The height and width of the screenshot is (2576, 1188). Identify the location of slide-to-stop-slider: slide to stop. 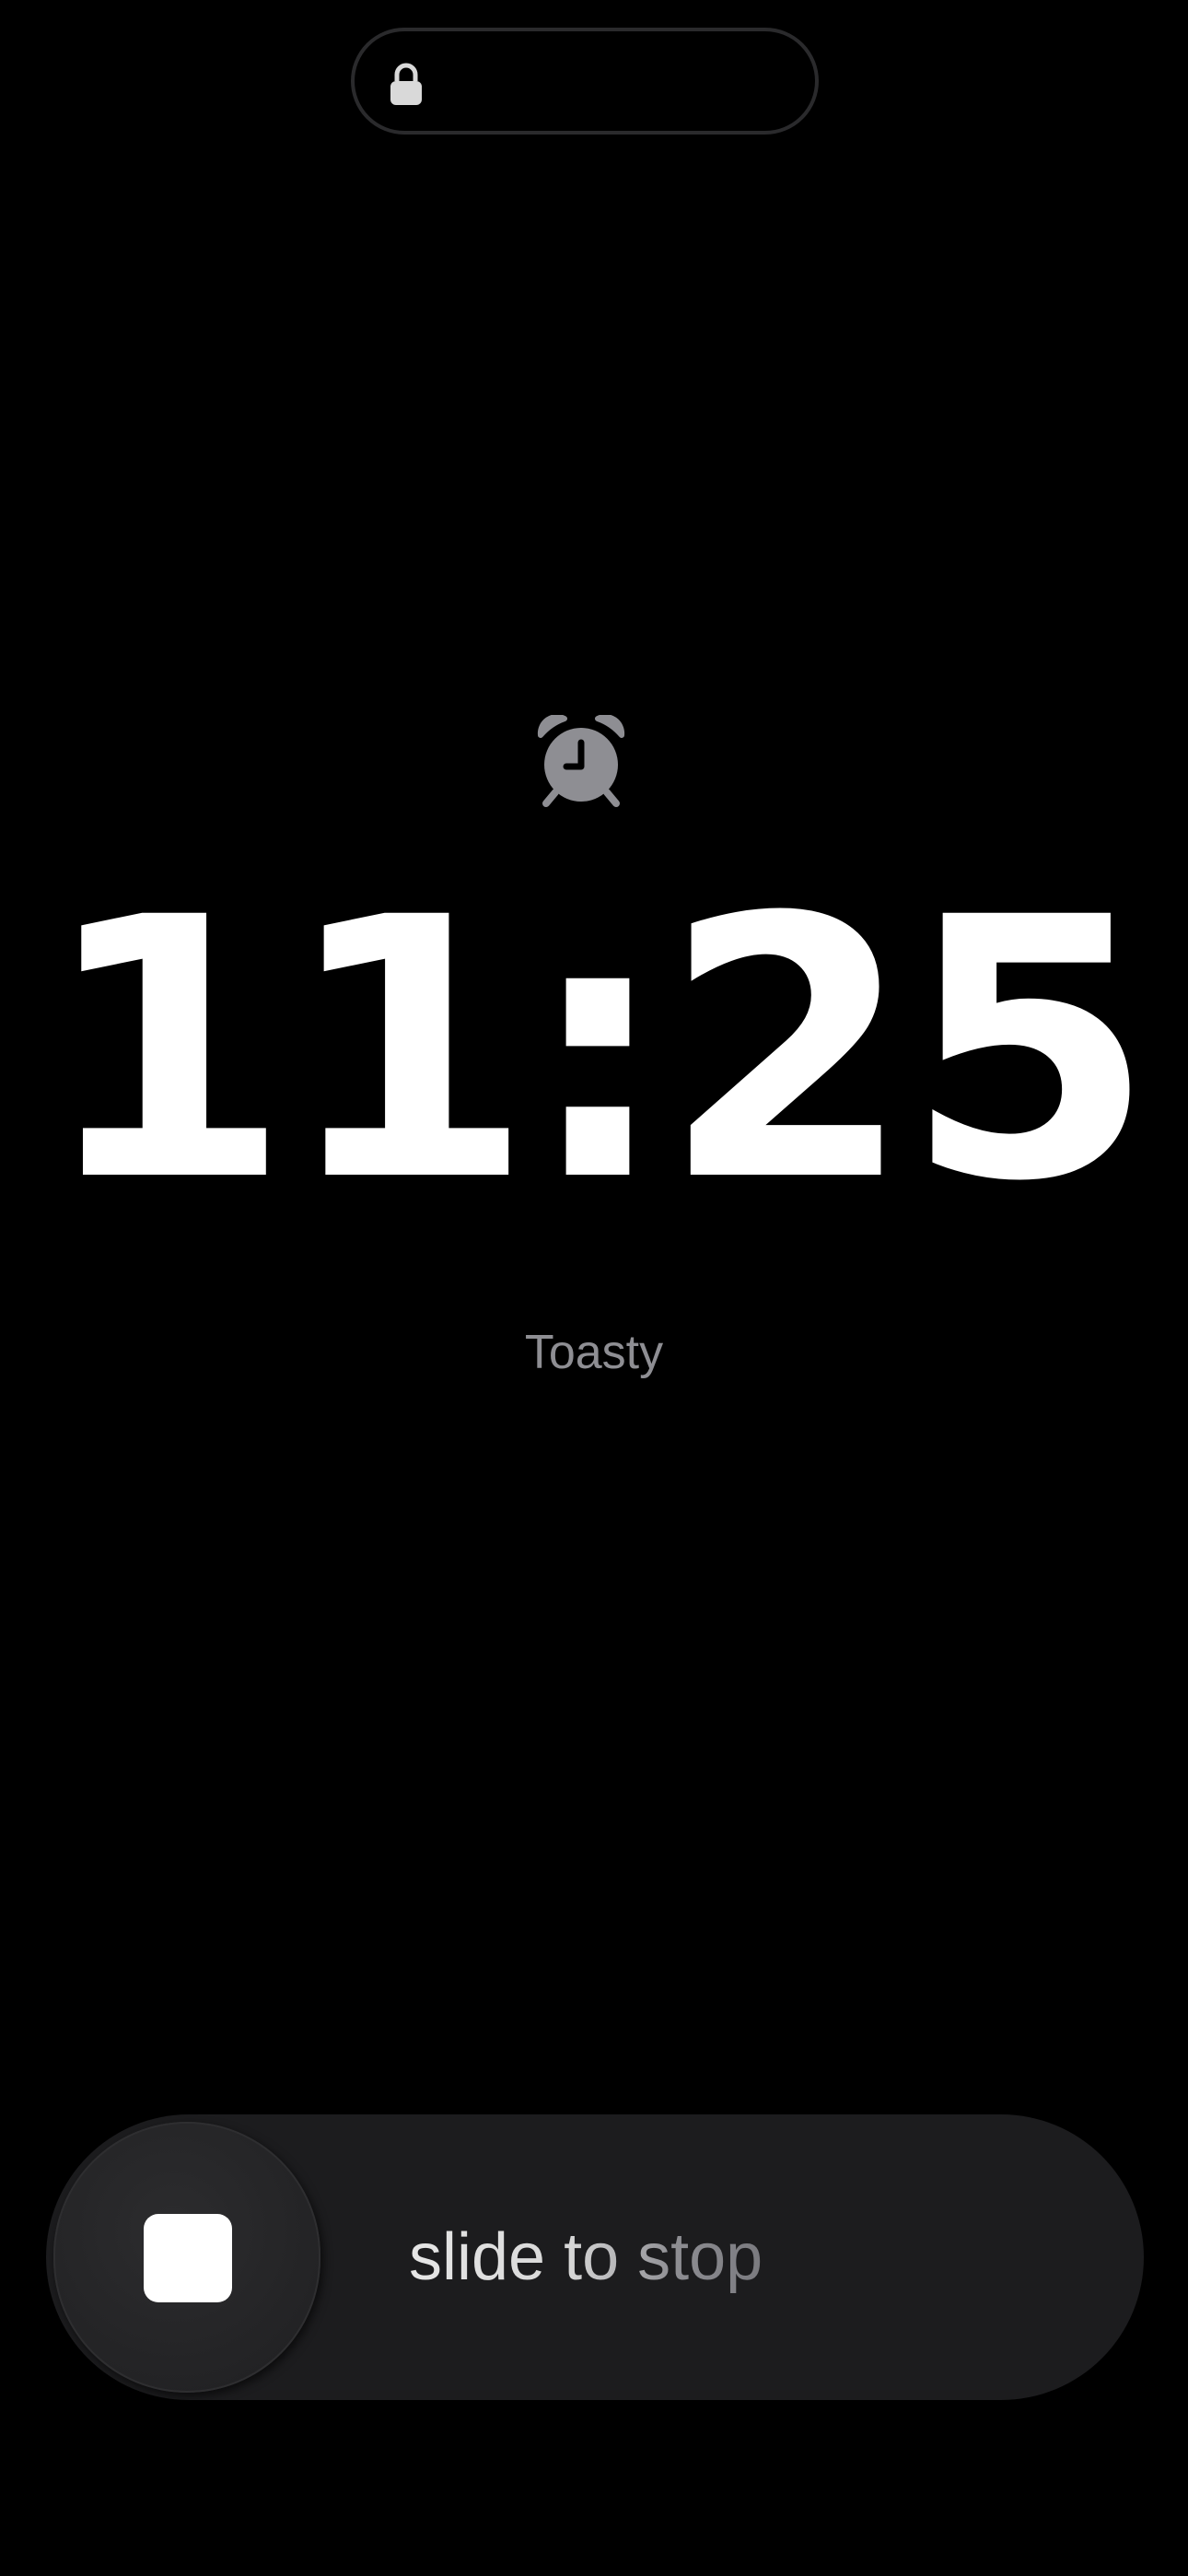
(595, 2257).